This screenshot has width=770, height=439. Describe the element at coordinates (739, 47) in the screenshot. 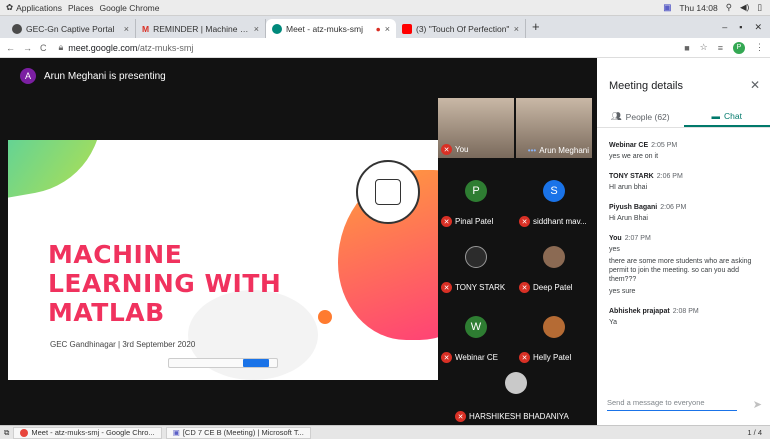

I see `profile-avatar: P` at that location.